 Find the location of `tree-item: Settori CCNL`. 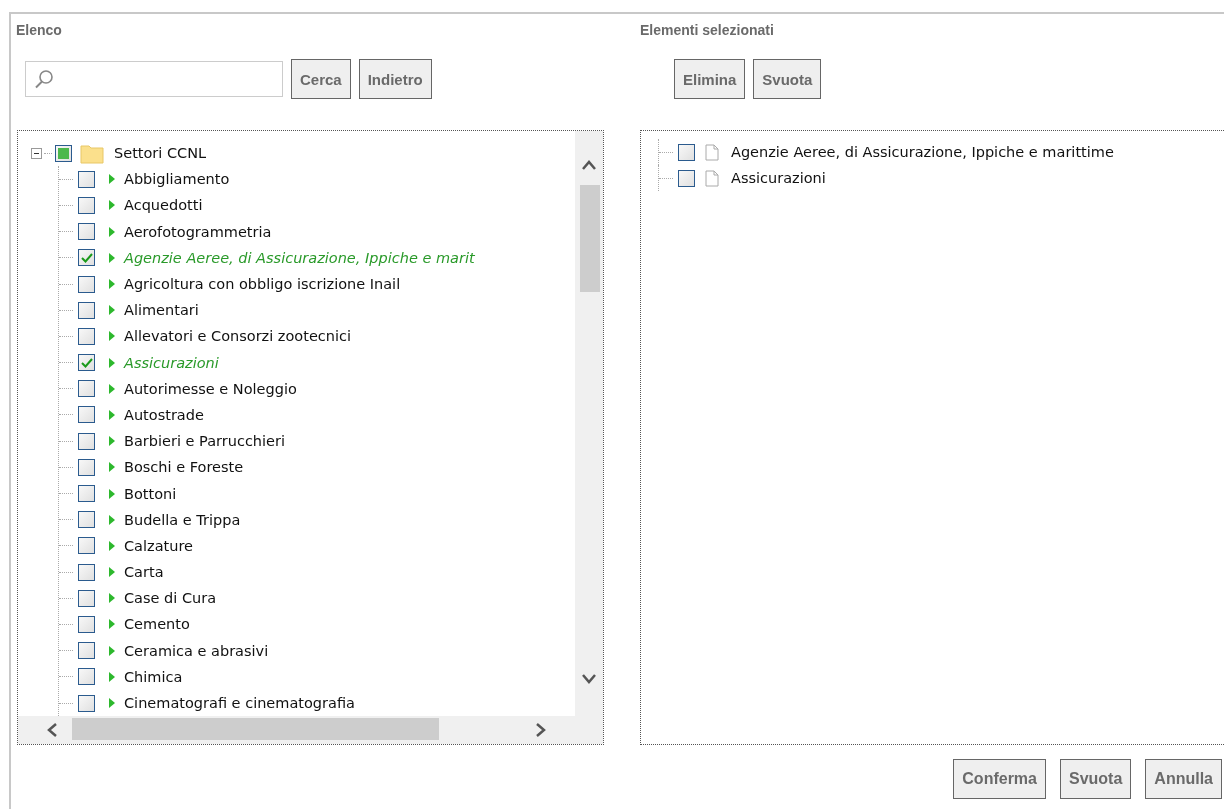

tree-item: Settori CCNL is located at coordinates (160, 153).